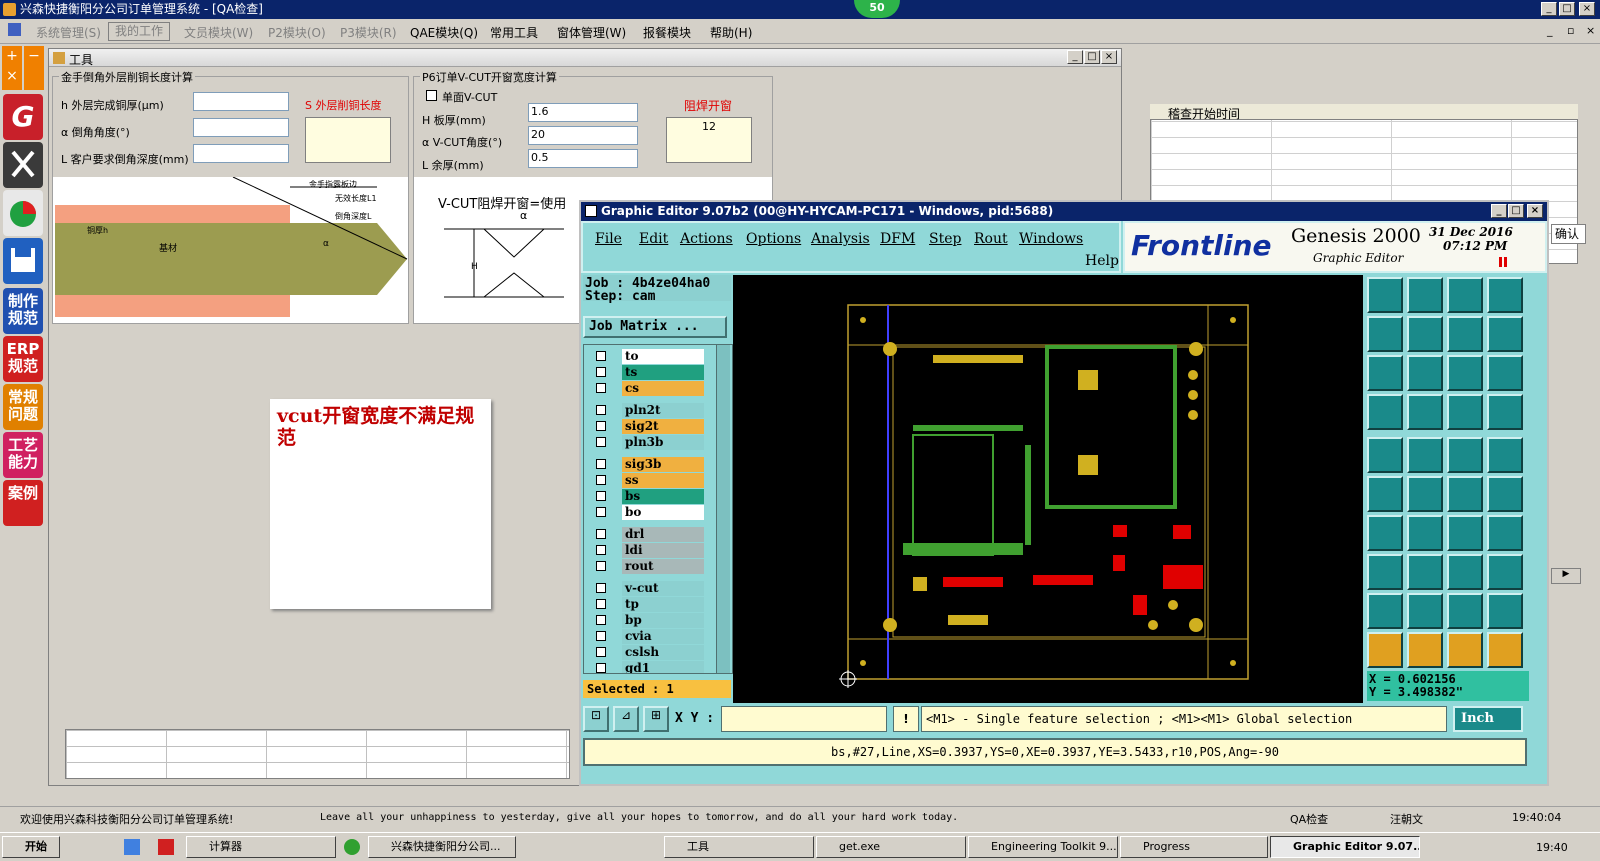  What do you see at coordinates (739, 847) in the screenshot?
I see `task-tools: 工具` at bounding box center [739, 847].